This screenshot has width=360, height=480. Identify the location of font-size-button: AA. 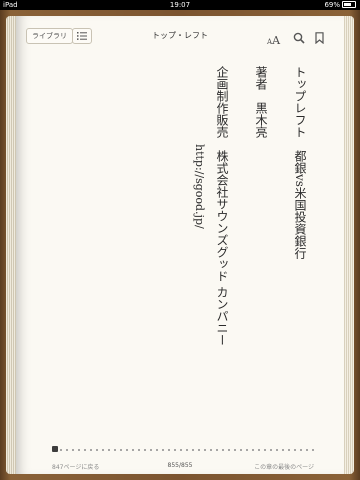
(273, 38).